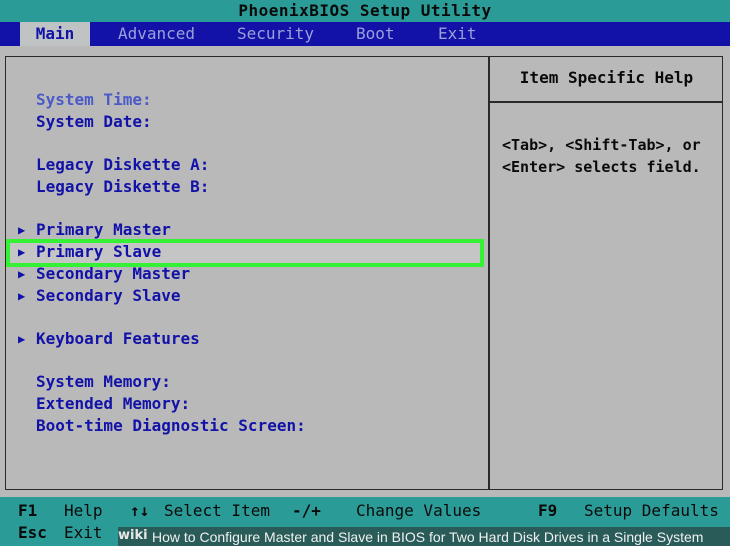 The width and height of the screenshot is (730, 546). What do you see at coordinates (489, 273) in the screenshot?
I see `panel-divider` at bounding box center [489, 273].